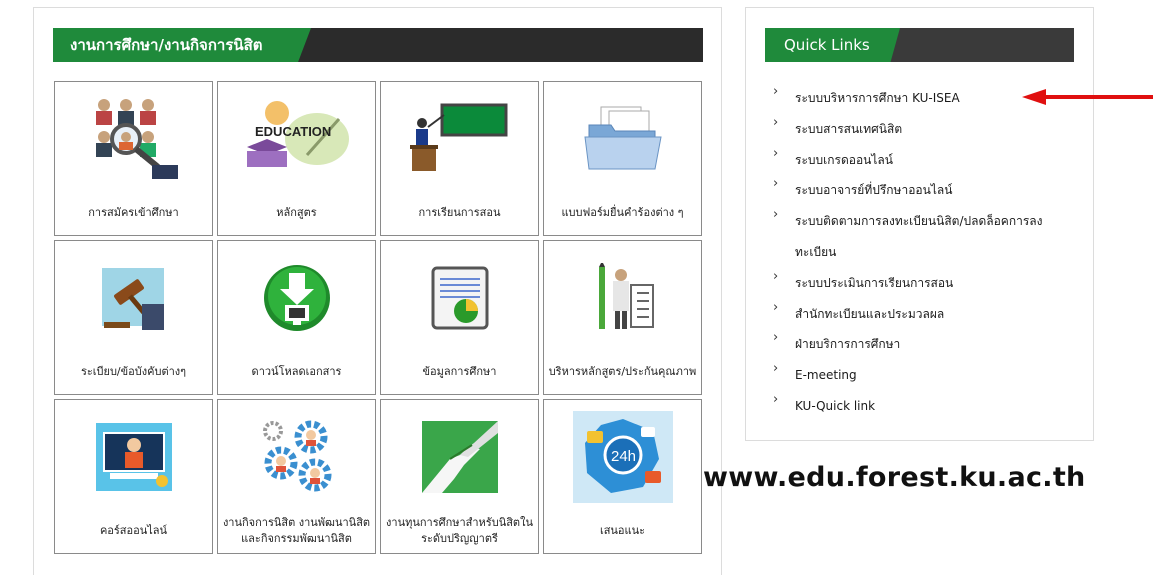  I want to click on tile-label: เสนอแนะ, so click(622, 530).